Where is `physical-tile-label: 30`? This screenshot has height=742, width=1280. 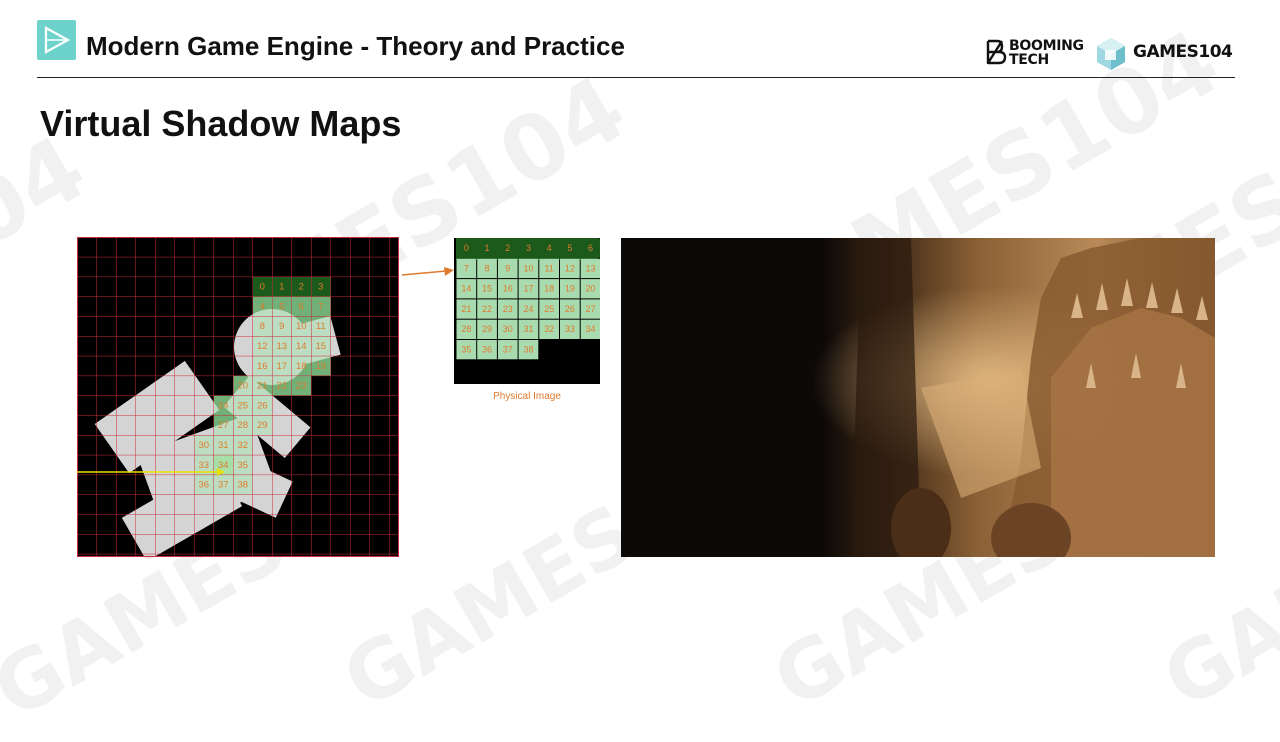 physical-tile-label: 30 is located at coordinates (508, 329).